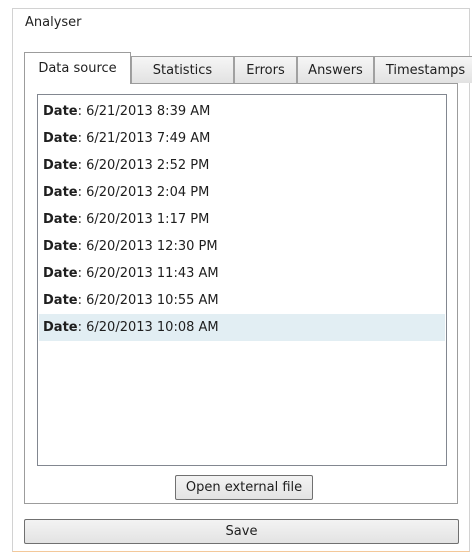 Image resolution: width=472 pixels, height=556 pixels. Describe the element at coordinates (148, 165) in the screenshot. I see `date-value: 6/20/2013 2:52 PM` at that location.